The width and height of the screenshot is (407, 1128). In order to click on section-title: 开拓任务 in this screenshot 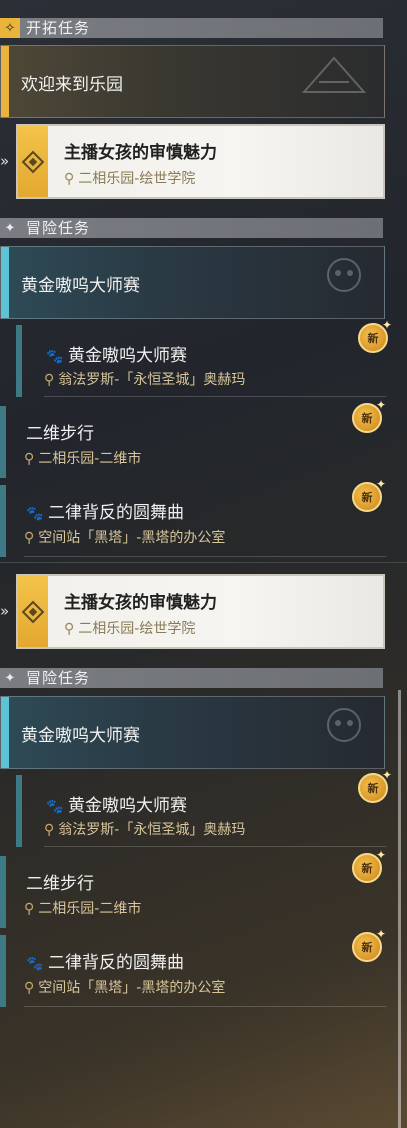, I will do `click(58, 28)`.